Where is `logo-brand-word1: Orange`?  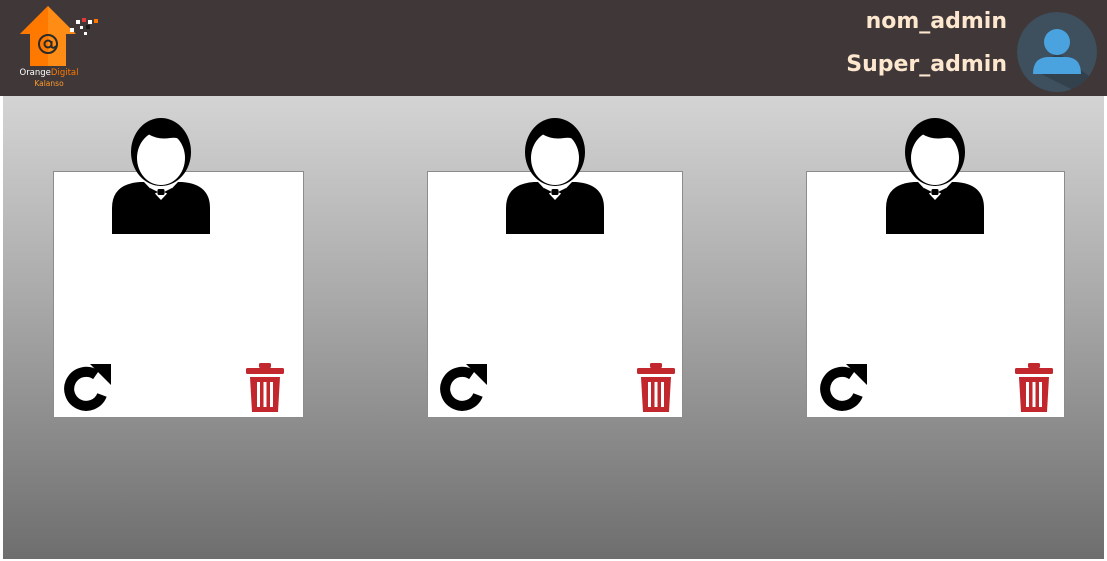 logo-brand-word1: Orange is located at coordinates (35, 73).